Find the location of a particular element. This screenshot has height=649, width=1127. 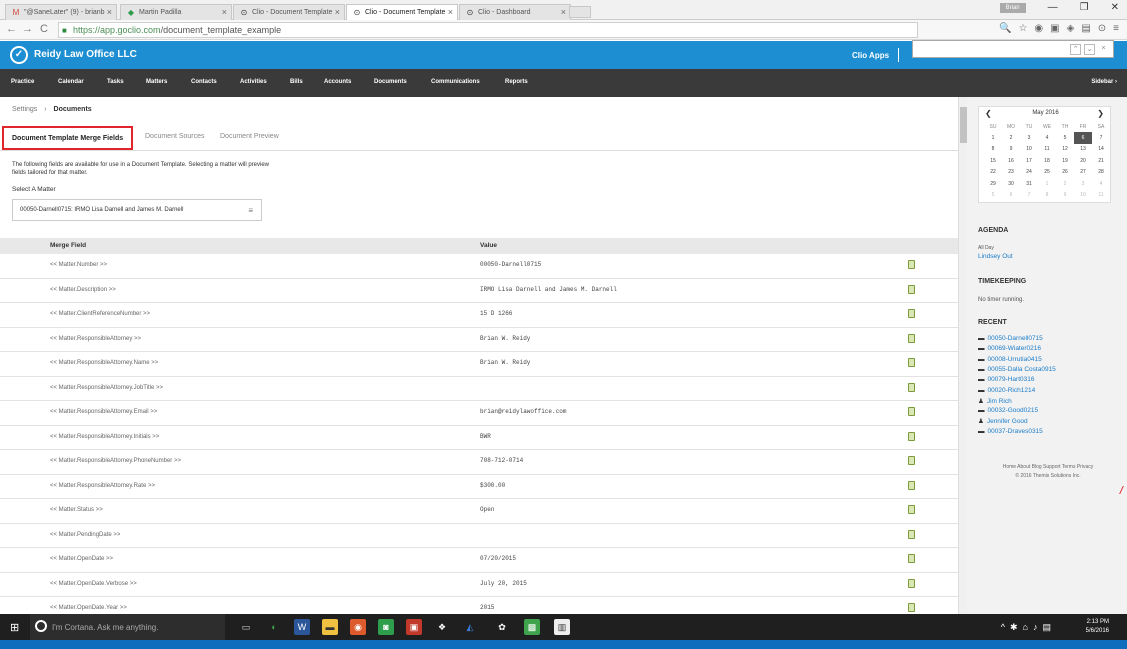

reload-icon: C is located at coordinates (44, 29).